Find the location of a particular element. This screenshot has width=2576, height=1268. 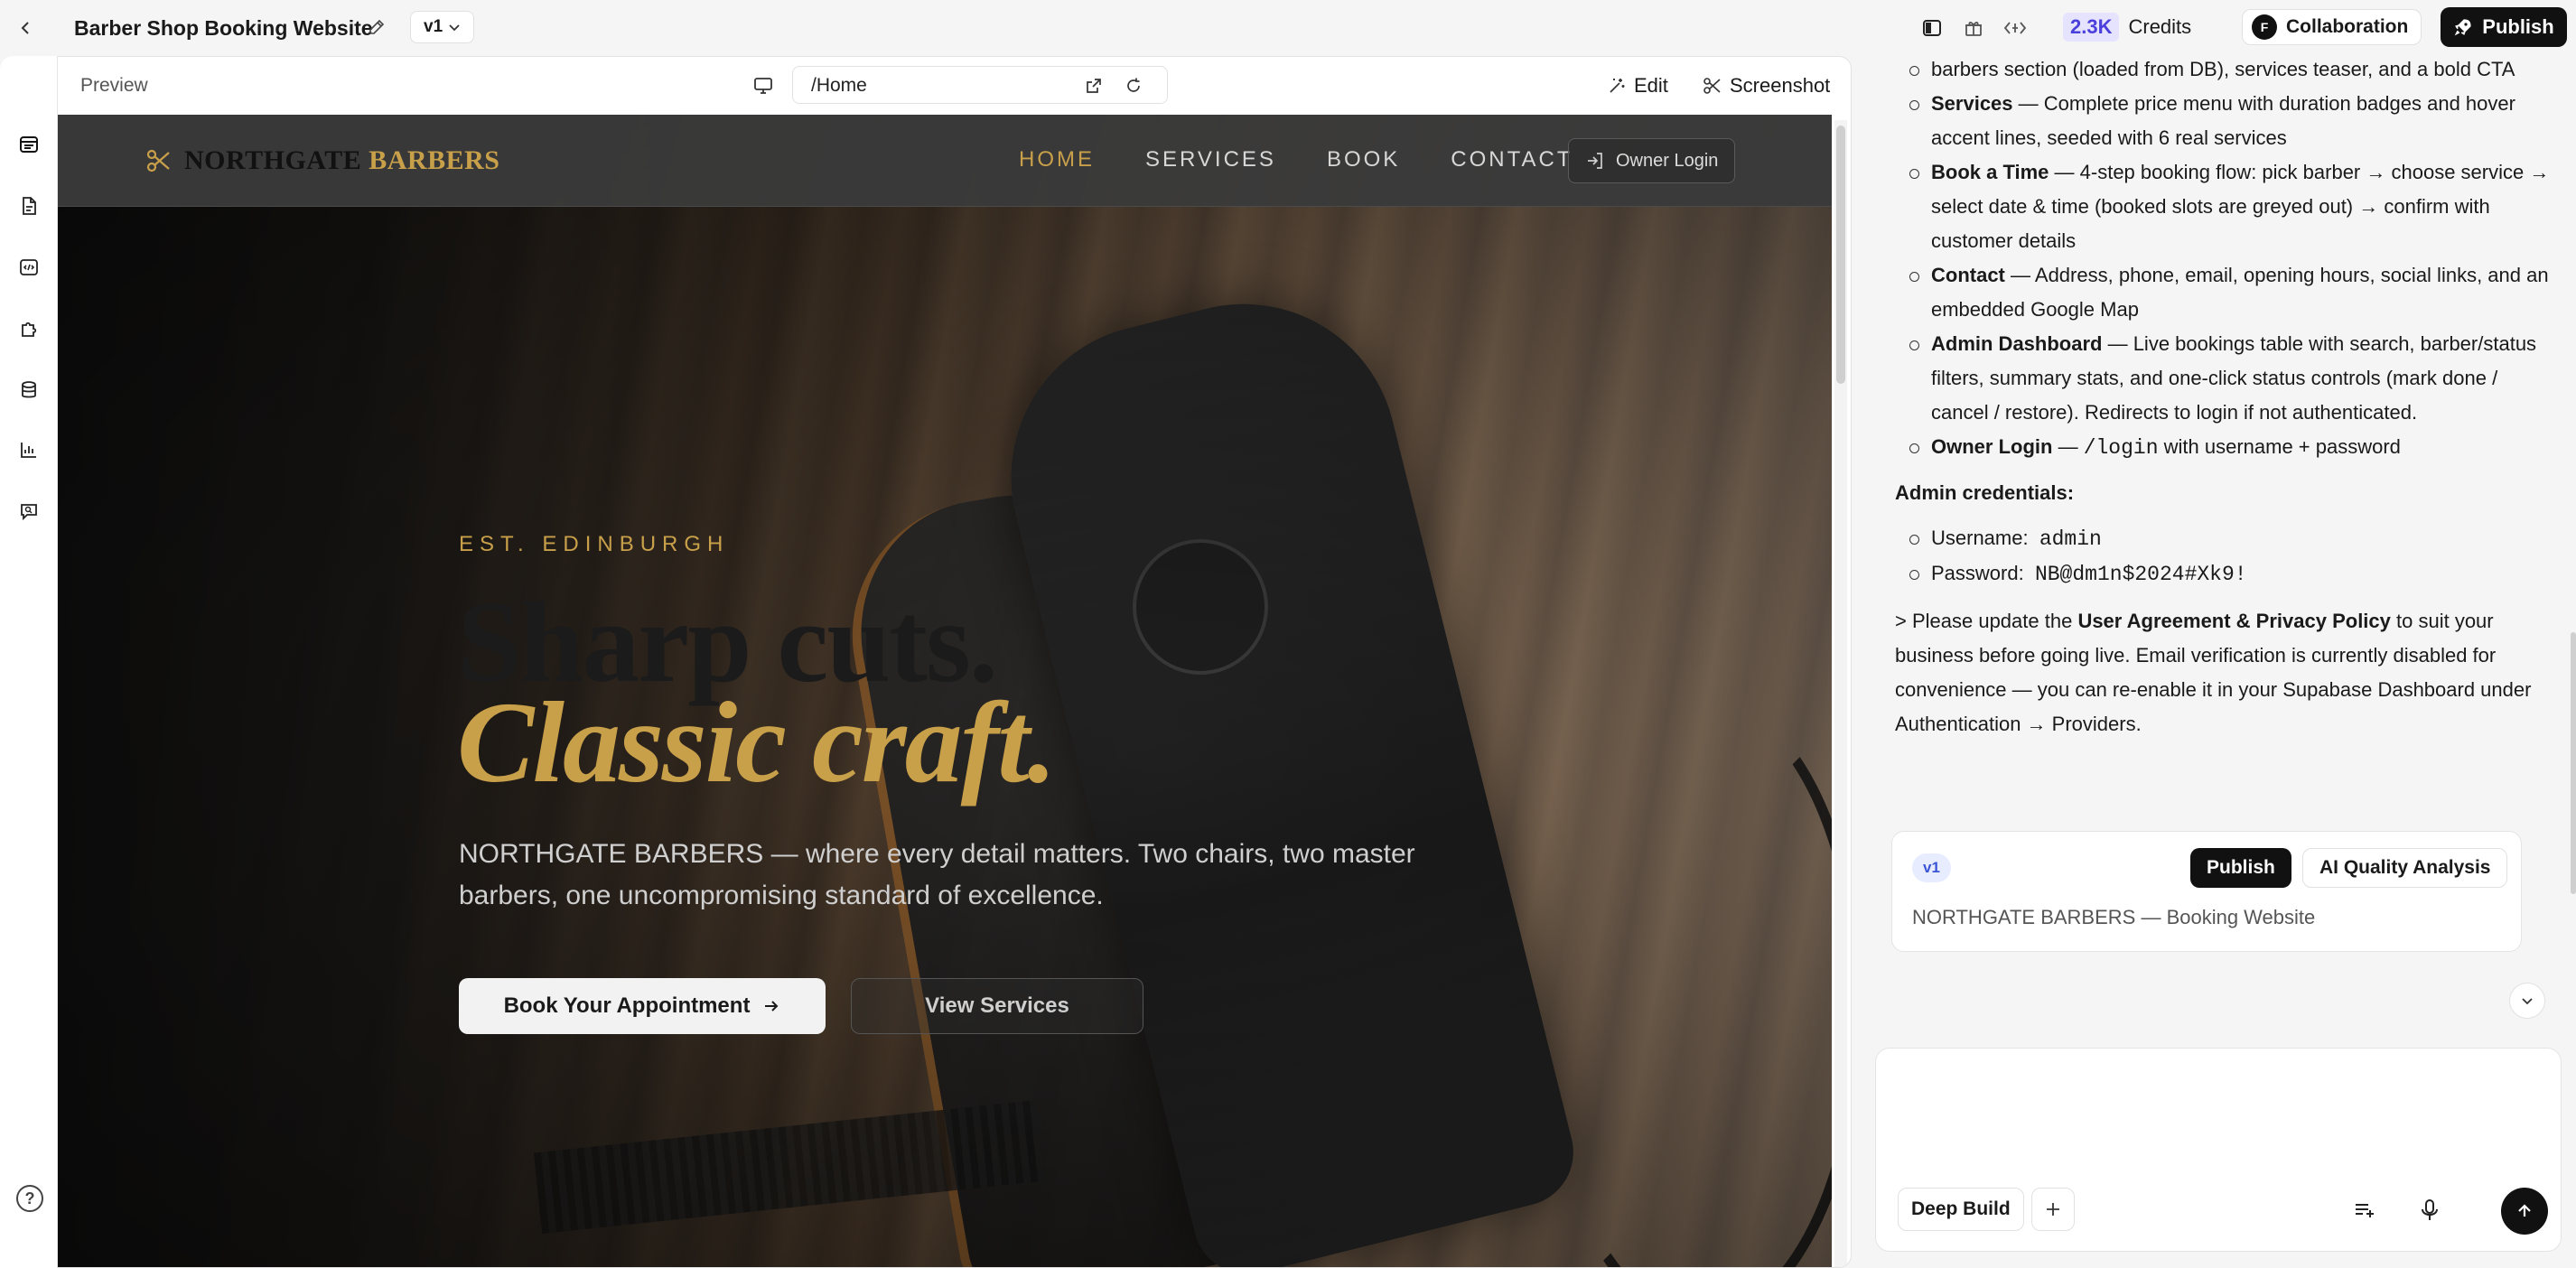

database-icon is located at coordinates (28, 390).